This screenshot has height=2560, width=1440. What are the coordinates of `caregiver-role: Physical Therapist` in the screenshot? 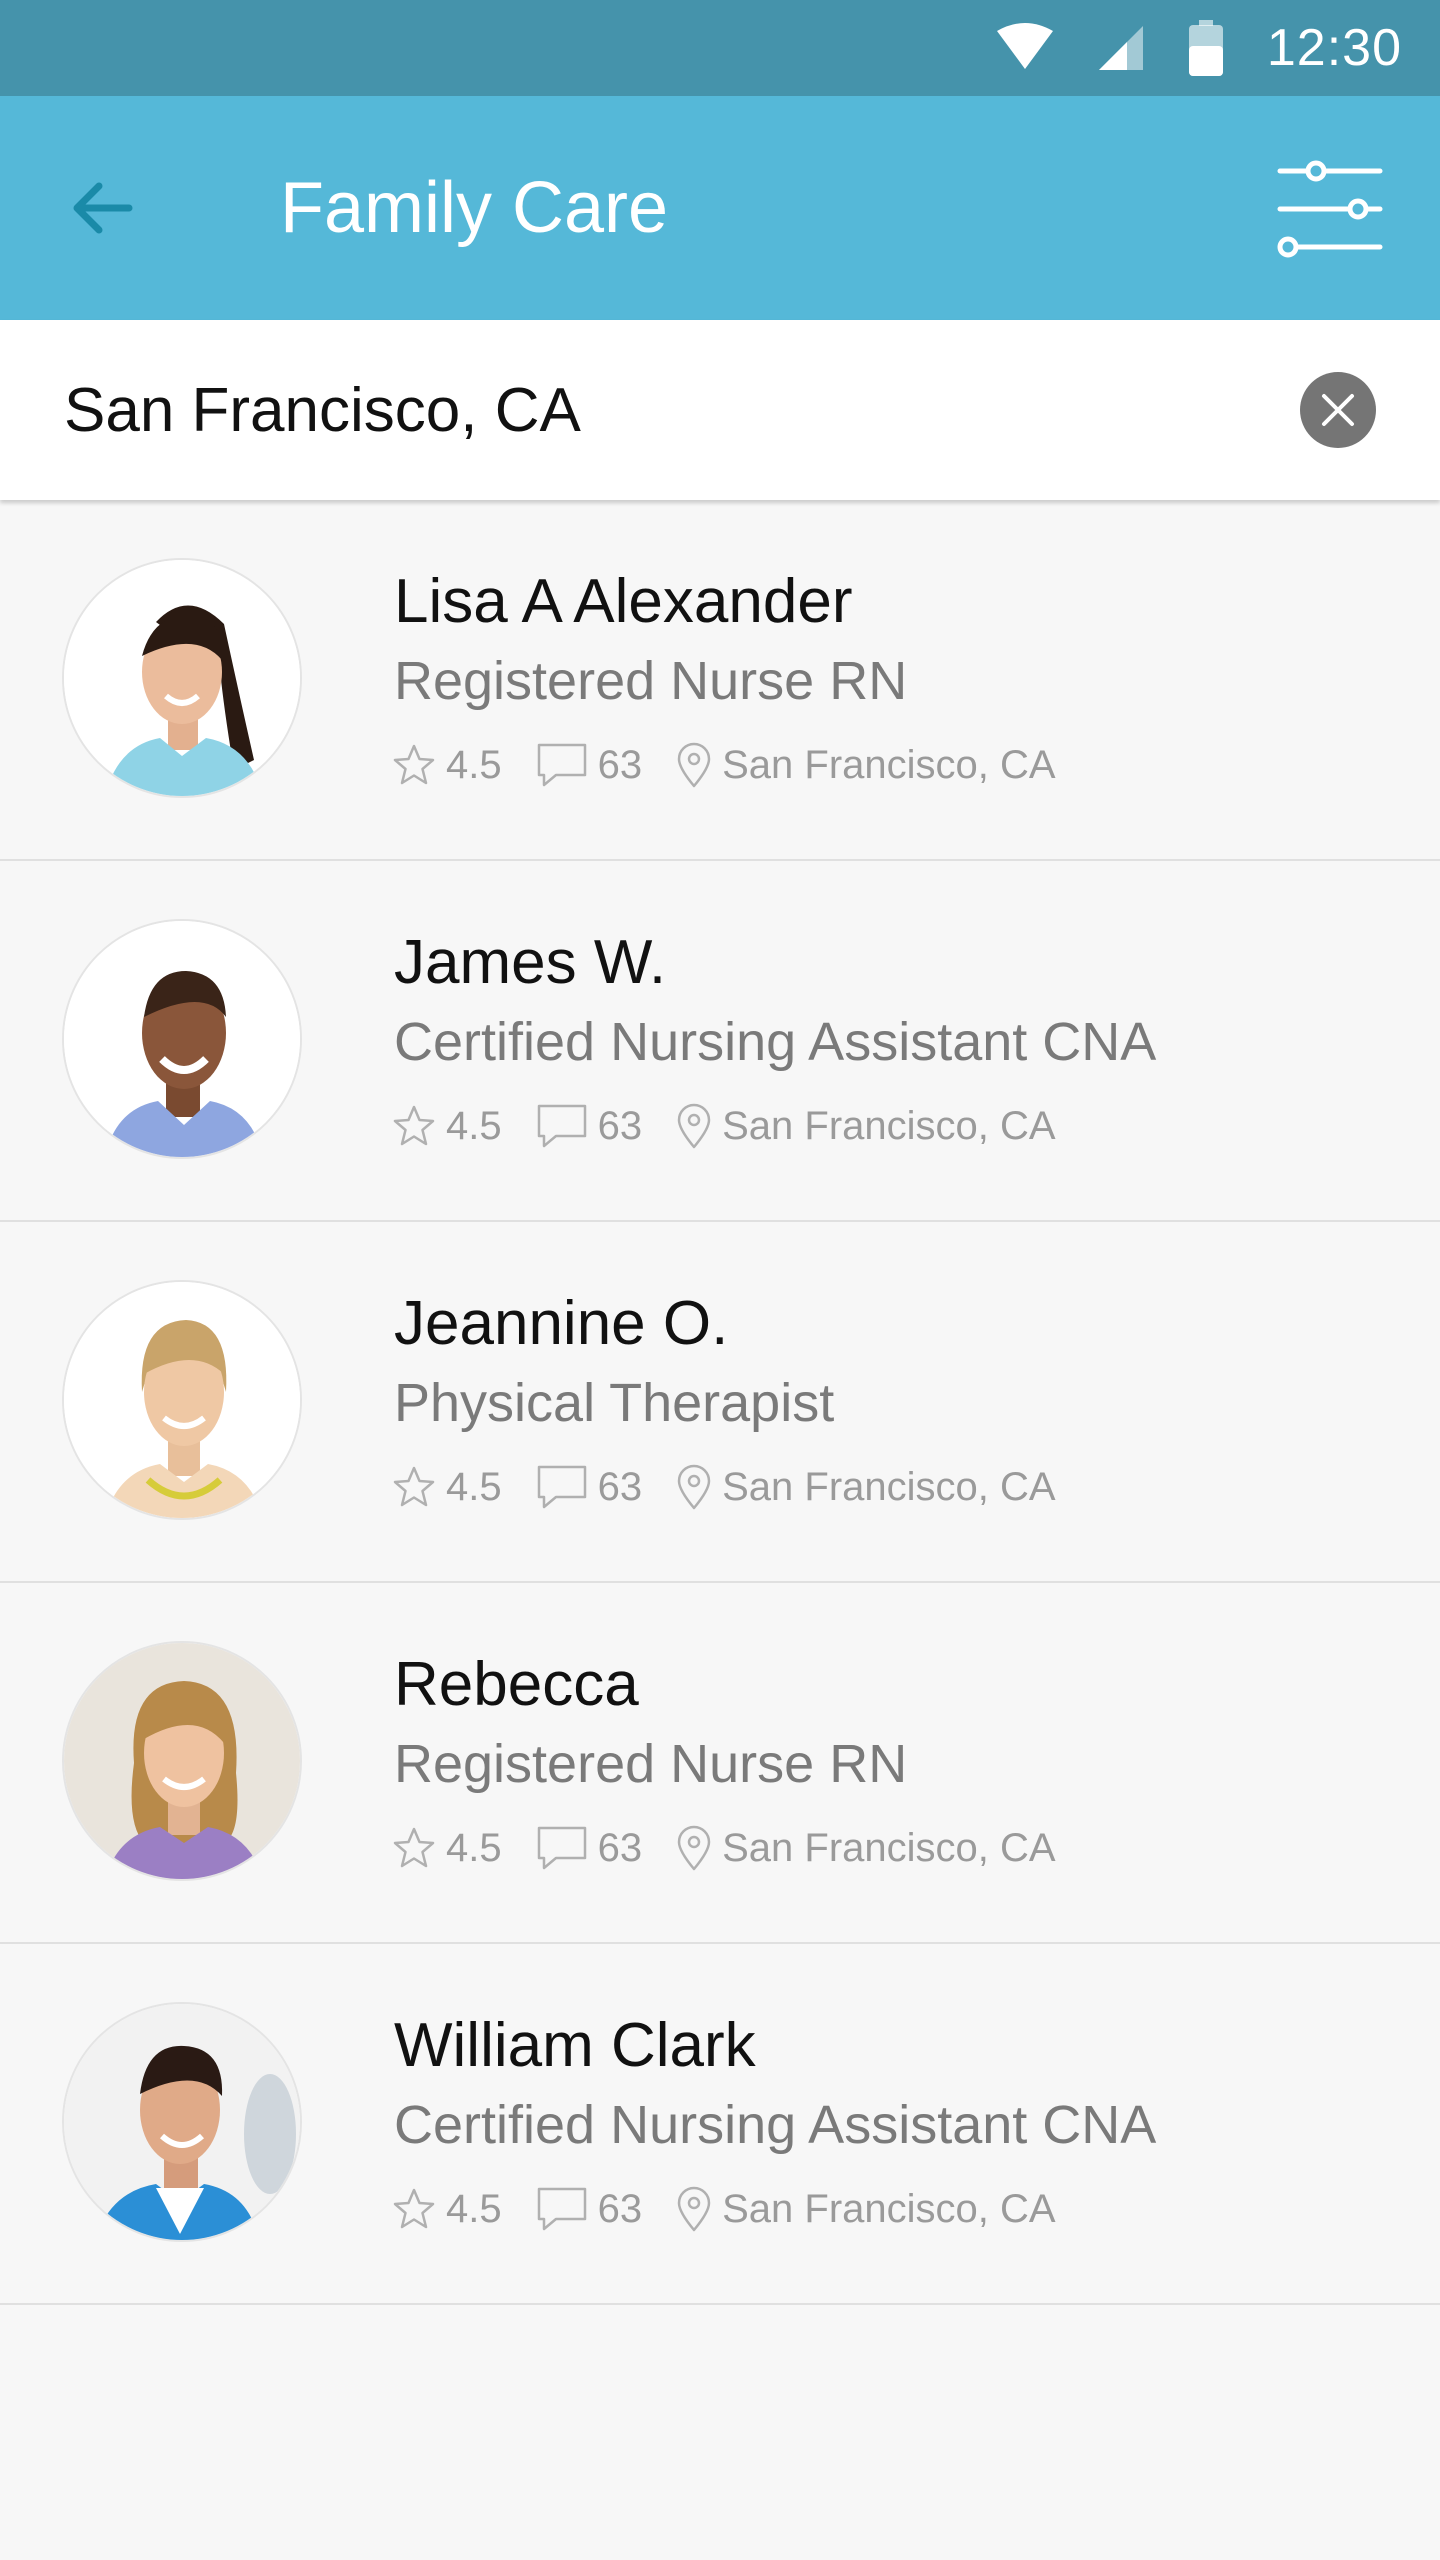 It's located at (614, 1403).